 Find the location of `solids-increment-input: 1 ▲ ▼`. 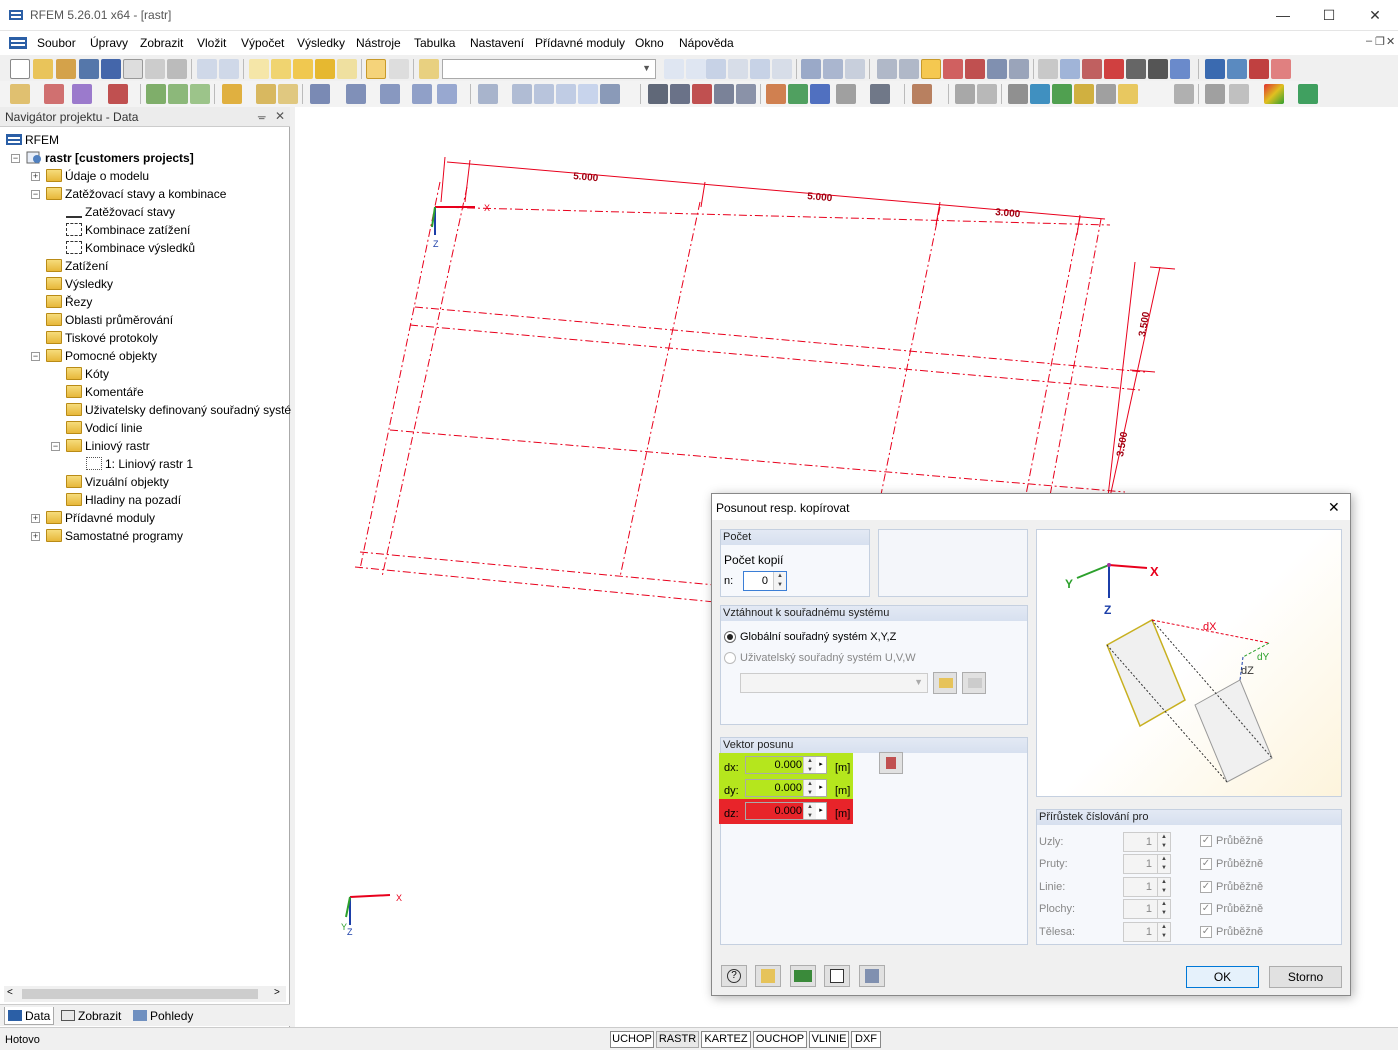

solids-increment-input: 1 ▲ ▼ is located at coordinates (1147, 932).